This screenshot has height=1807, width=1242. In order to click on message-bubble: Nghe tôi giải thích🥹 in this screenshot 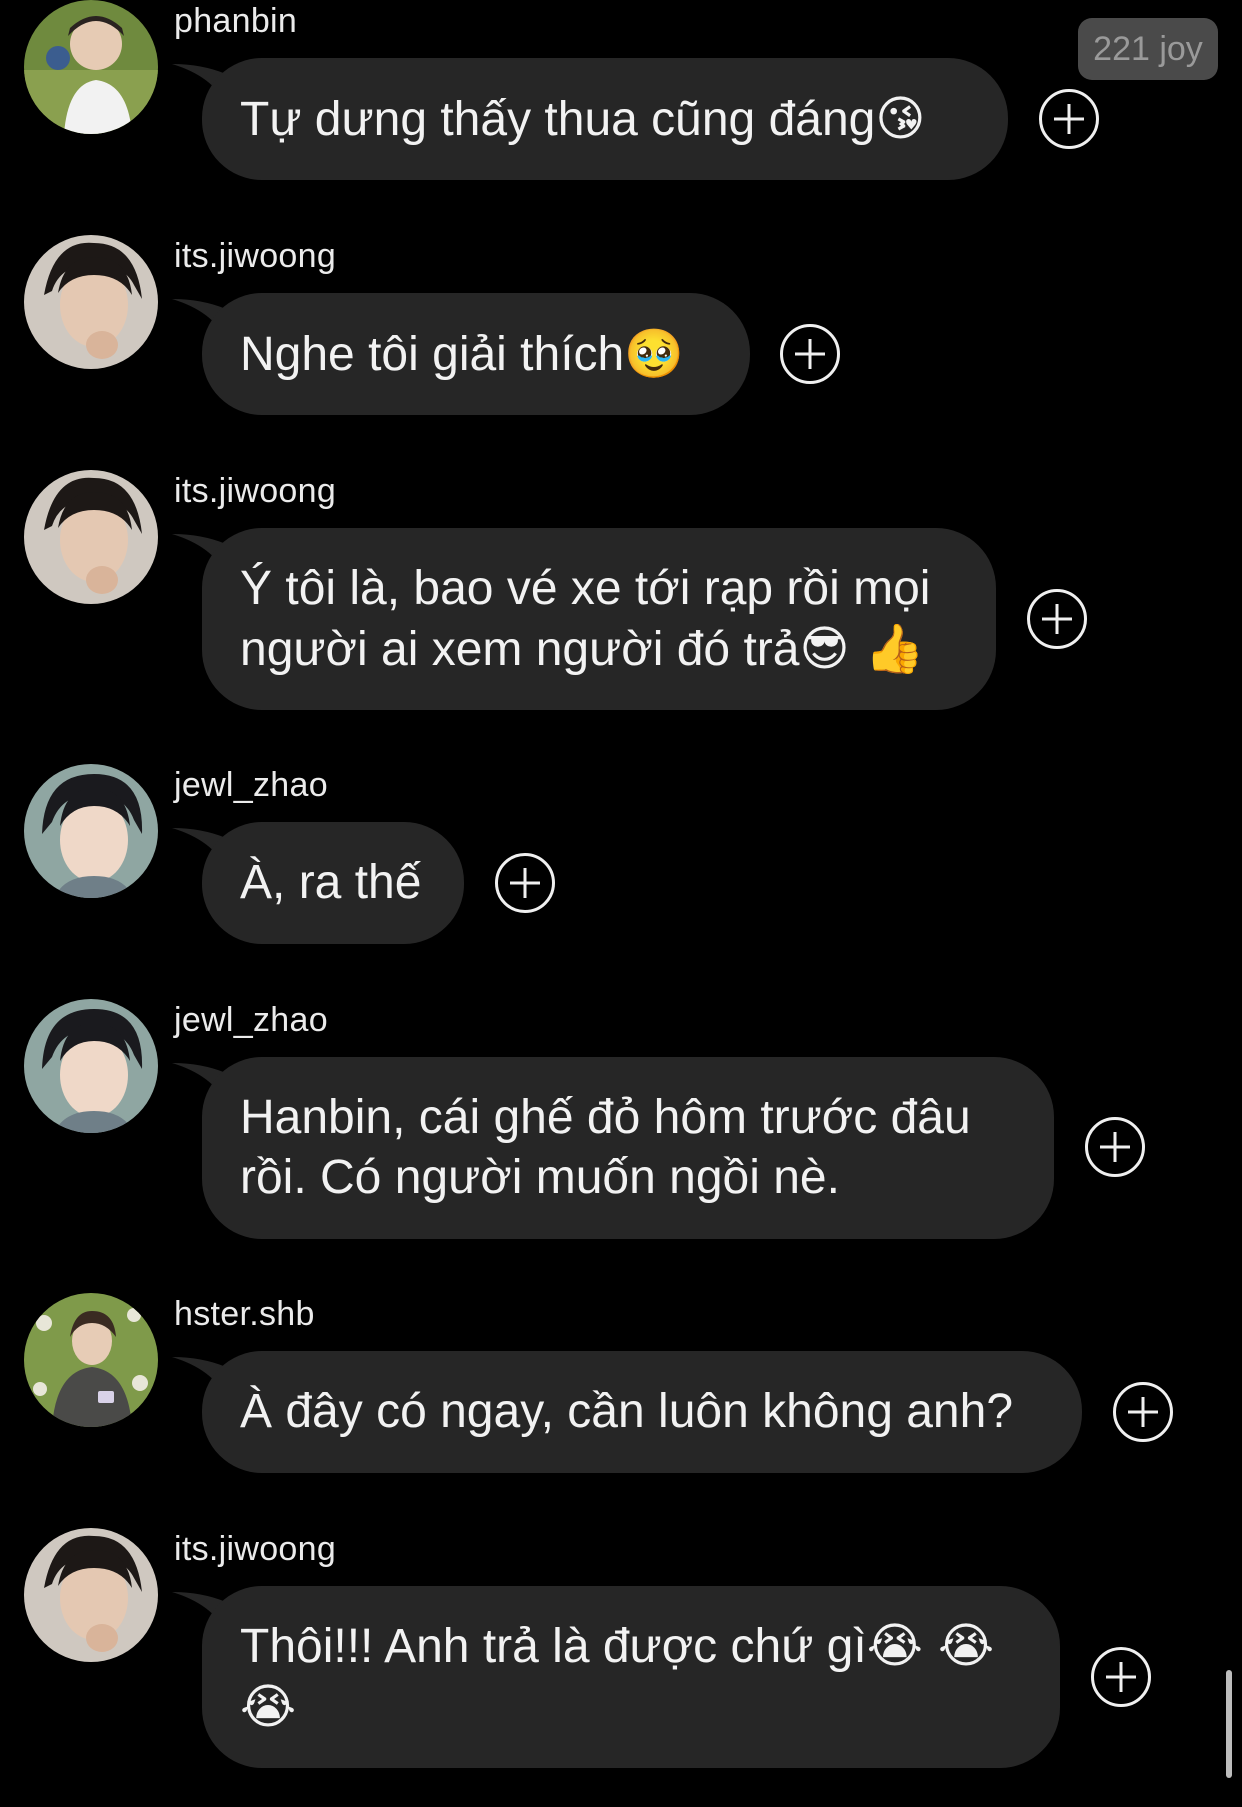, I will do `click(476, 354)`.